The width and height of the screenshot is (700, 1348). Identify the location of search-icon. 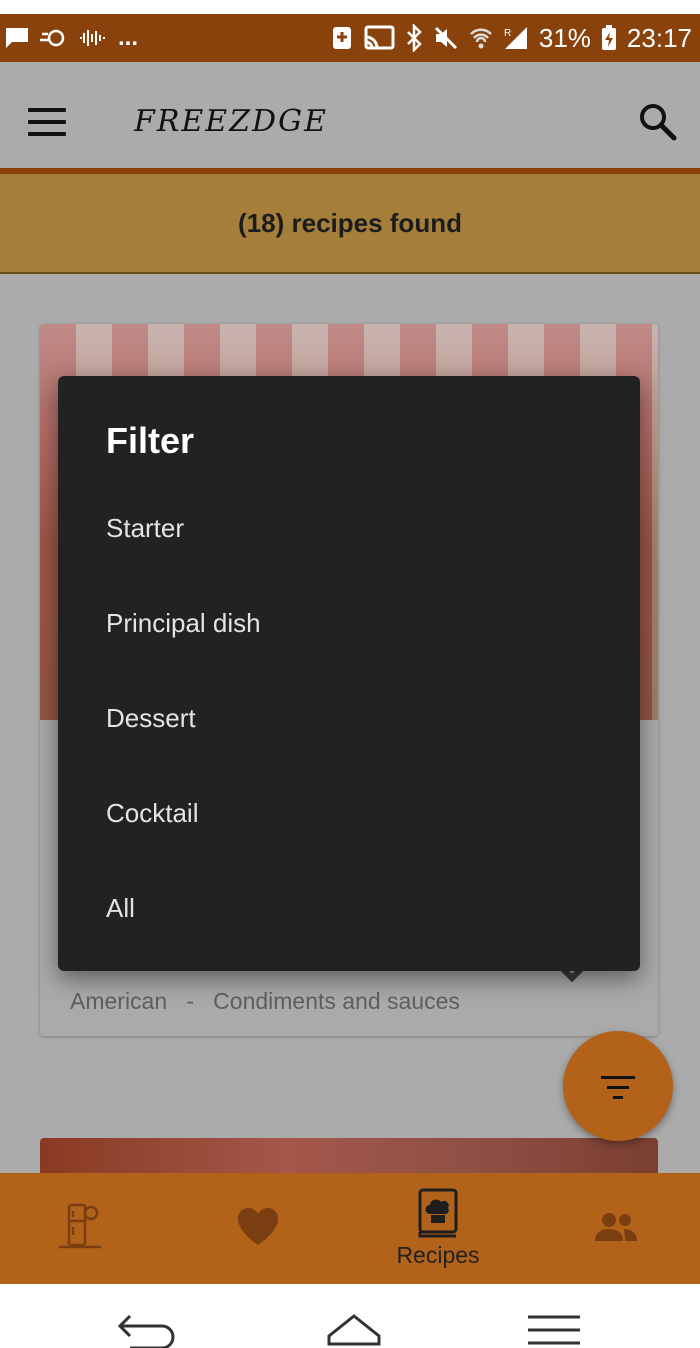
(658, 122).